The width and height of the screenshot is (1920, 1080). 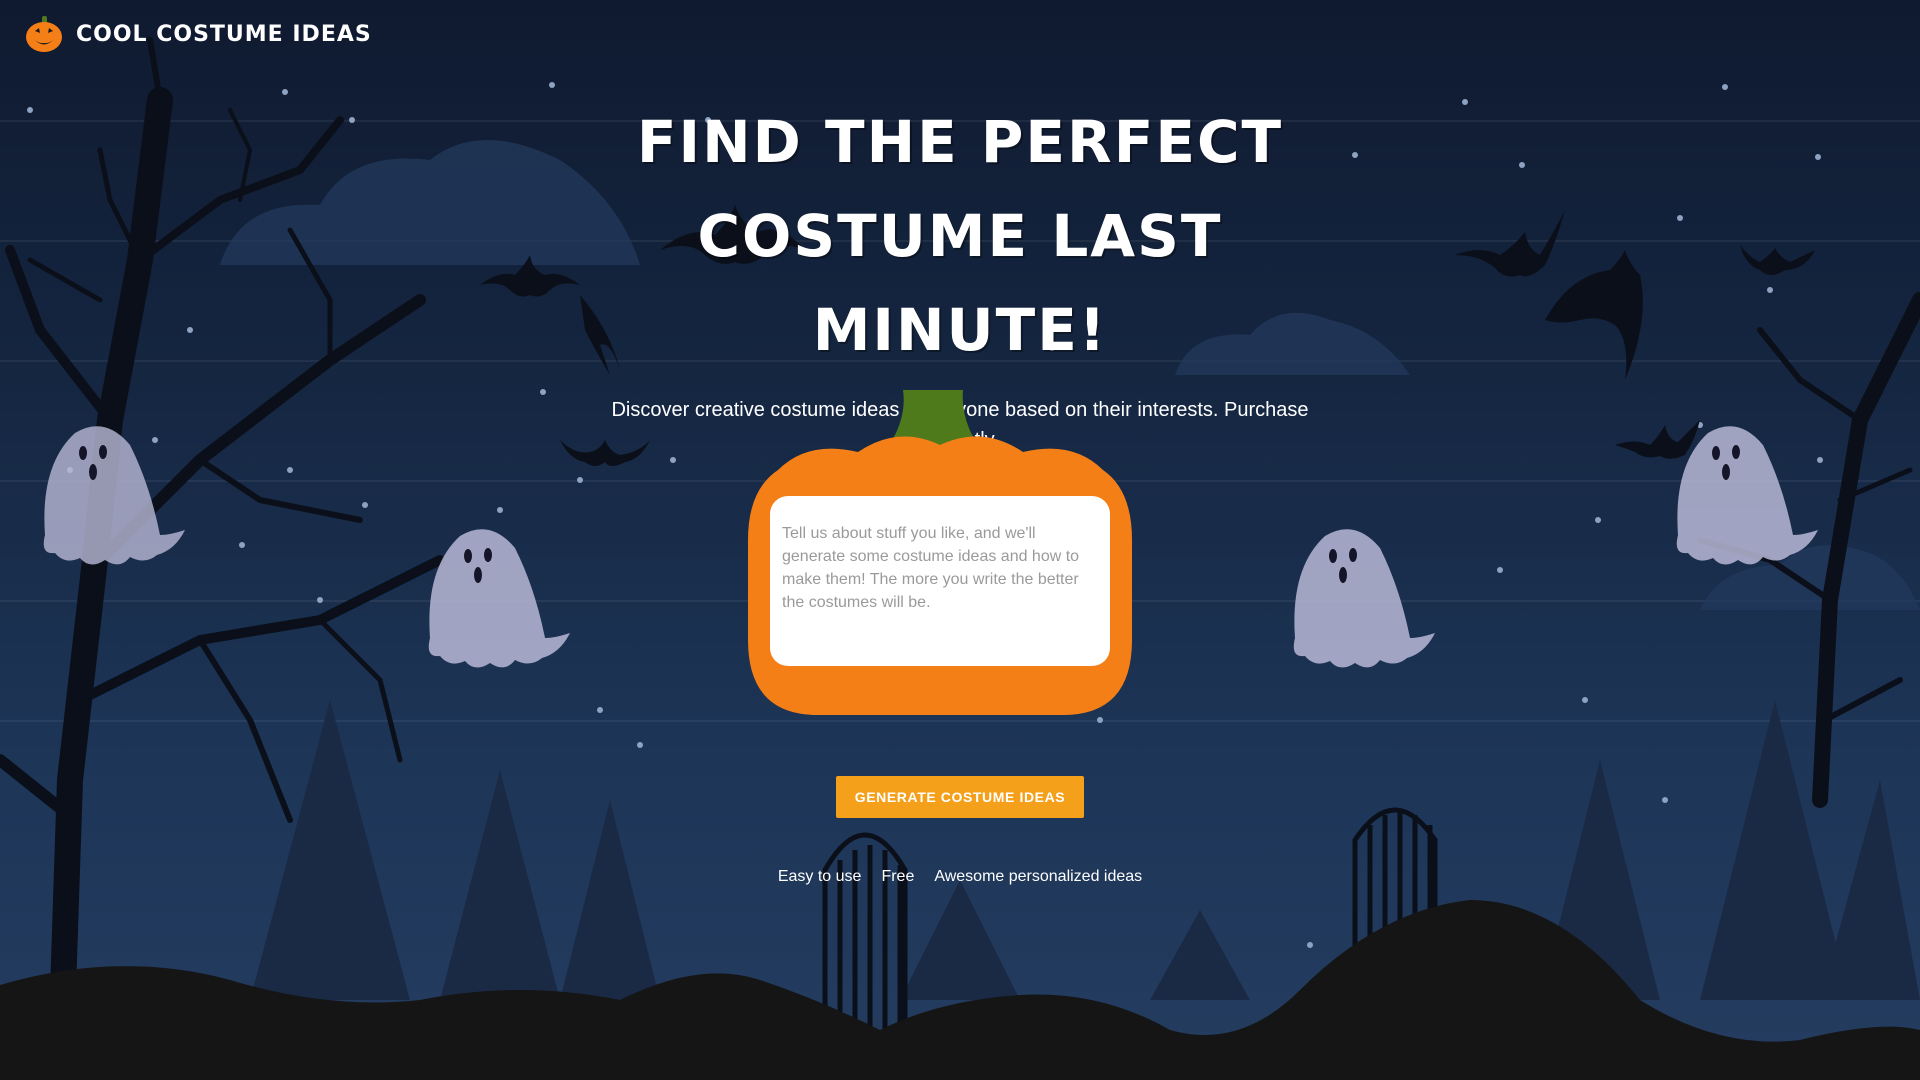 I want to click on logo-text: Cool Costume Ideas, so click(x=224, y=34).